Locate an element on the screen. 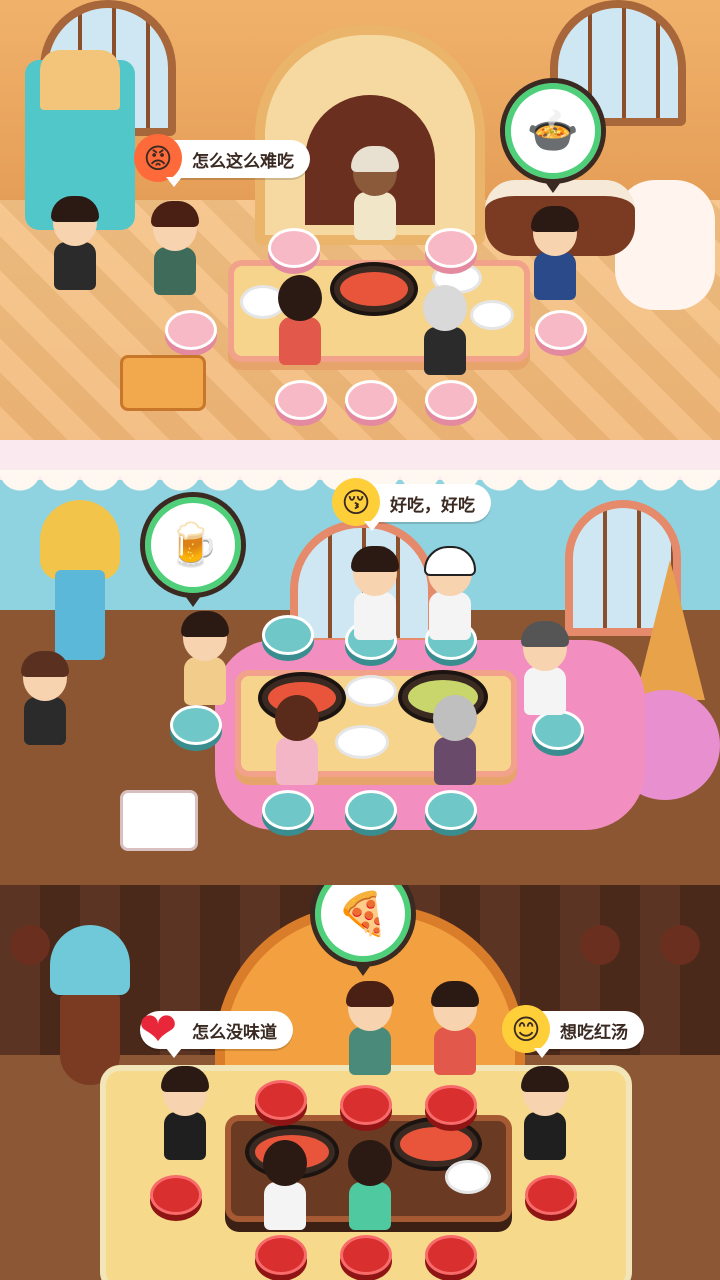  meat-dish is located at coordinates (371, 691).